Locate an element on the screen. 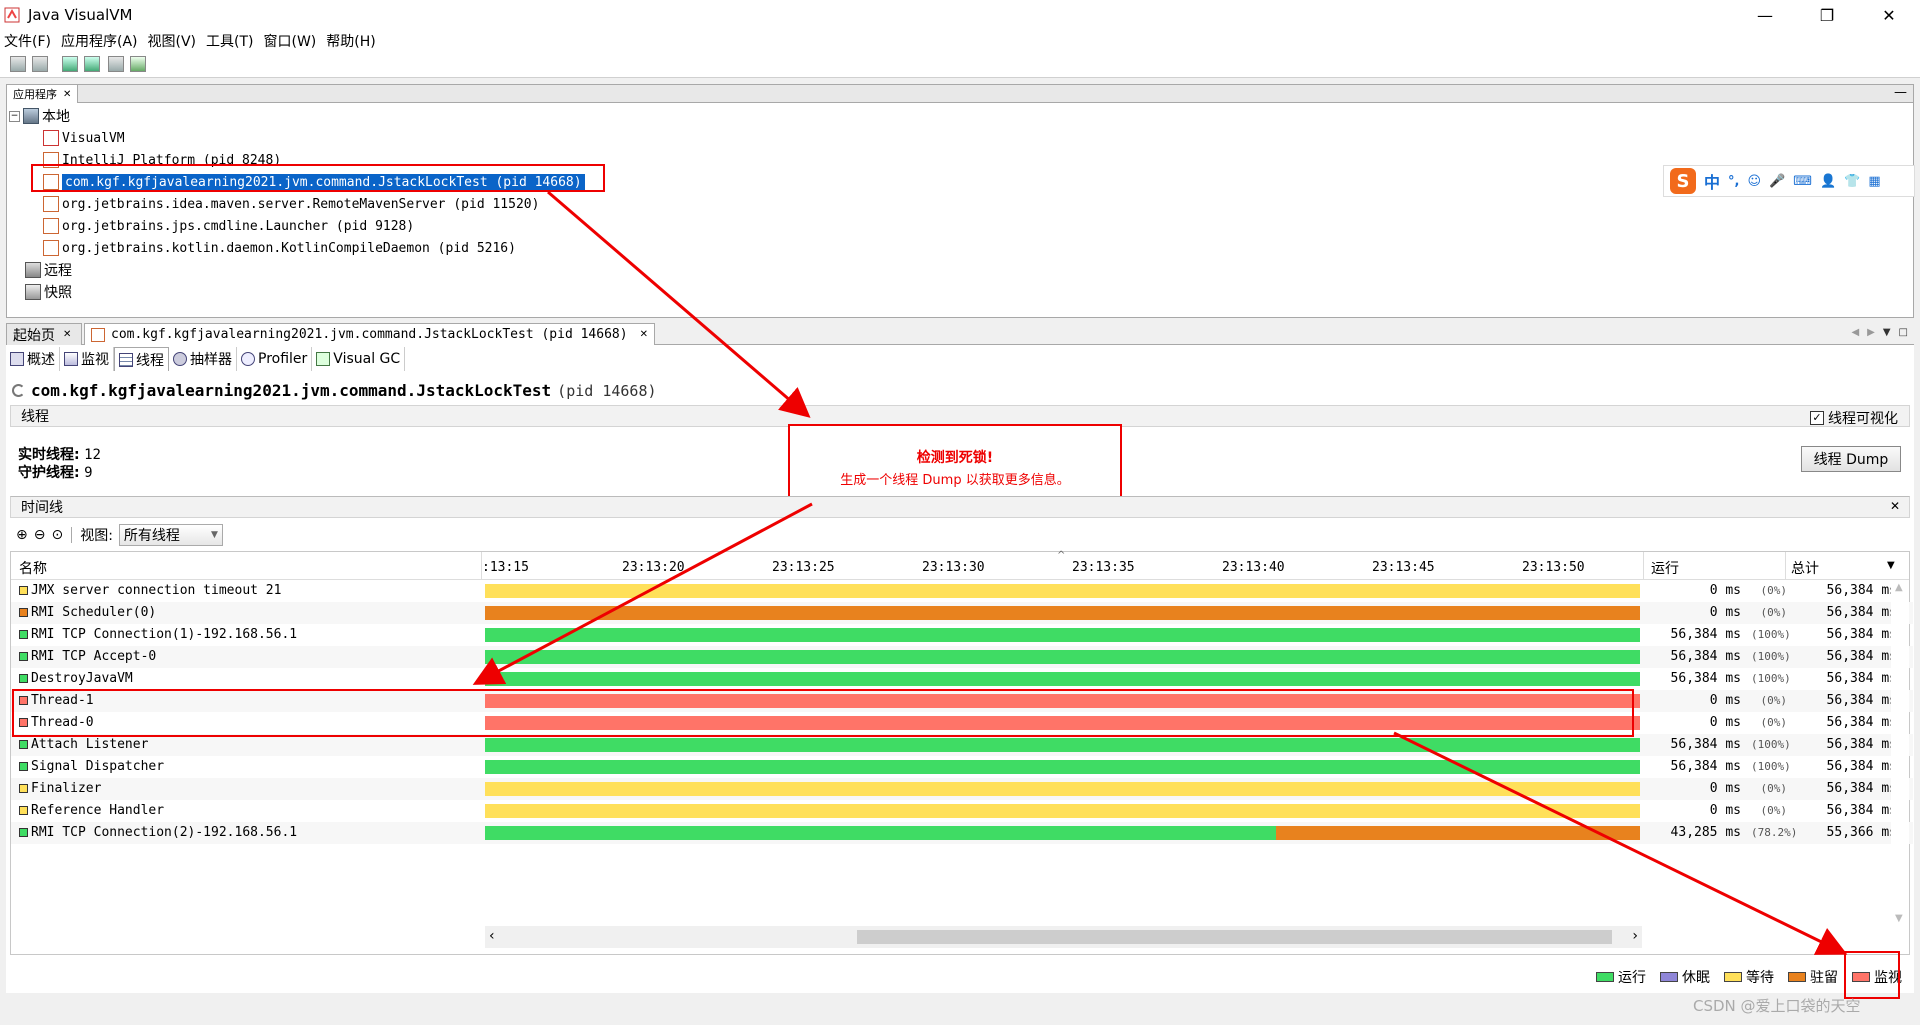 This screenshot has width=1920, height=1025. load-snapshot-icon is located at coordinates (40, 64).